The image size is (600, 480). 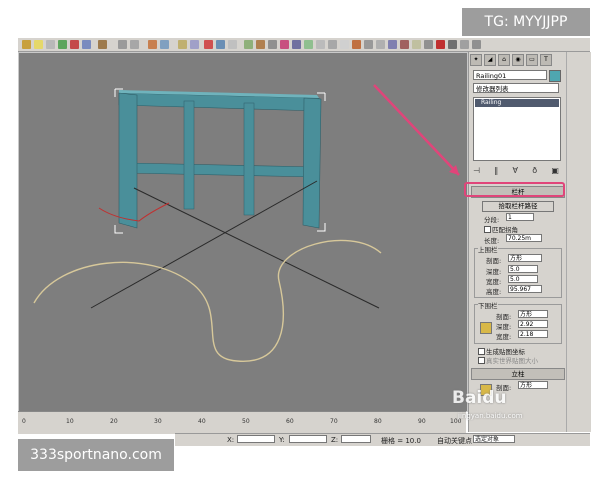 I want to click on generate-mapping-checkbox, so click(x=481, y=351).